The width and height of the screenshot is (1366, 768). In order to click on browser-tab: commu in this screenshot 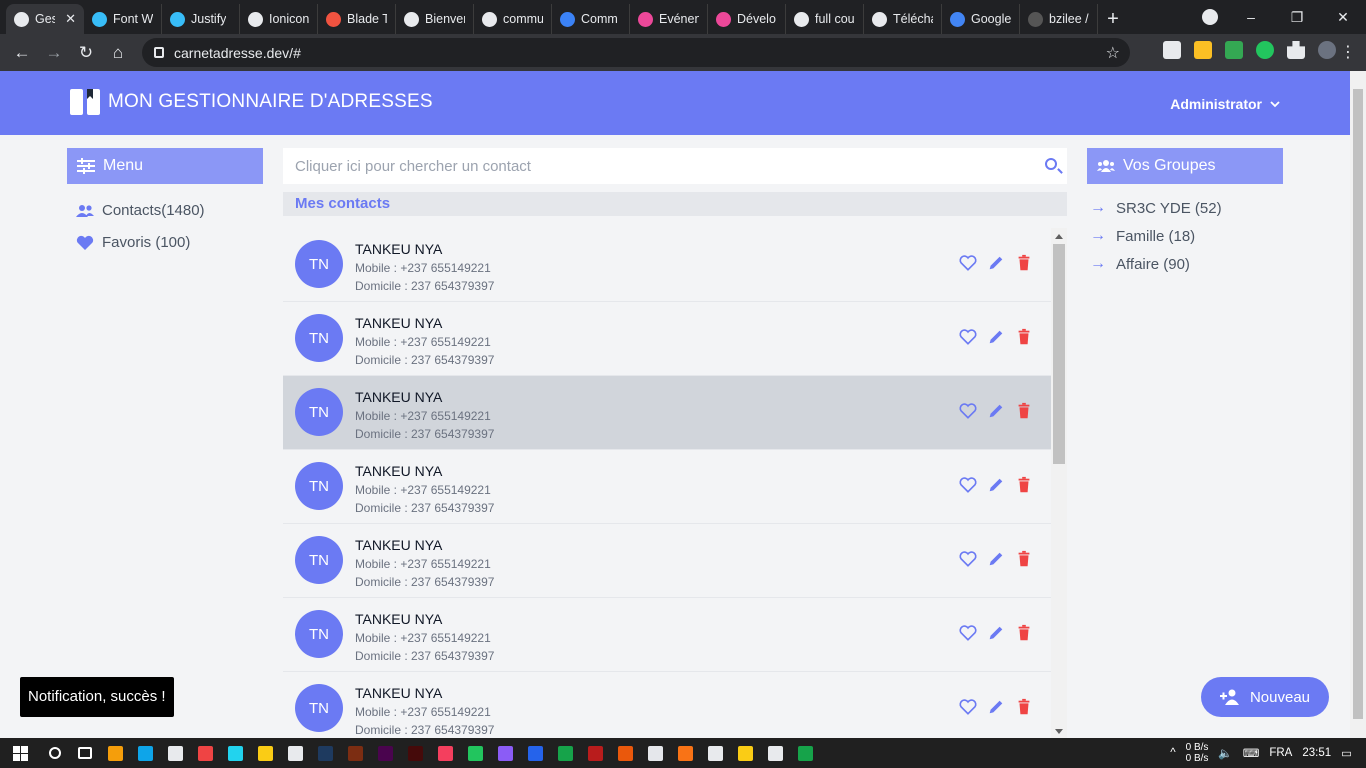, I will do `click(513, 19)`.